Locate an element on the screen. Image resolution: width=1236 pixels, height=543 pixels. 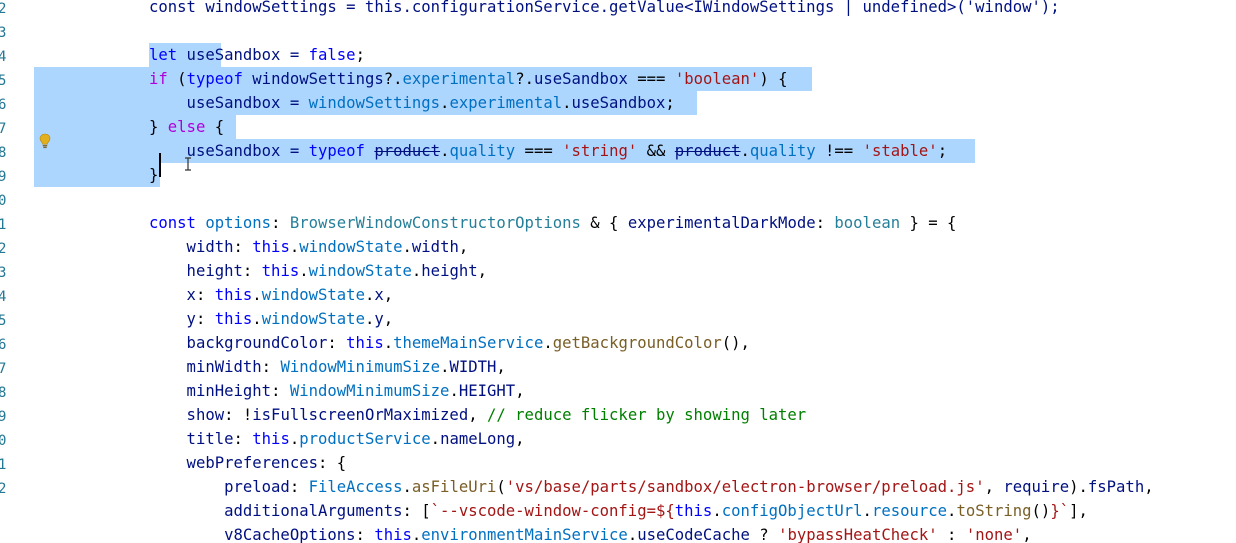
line-number: 4 is located at coordinates (3, 57).